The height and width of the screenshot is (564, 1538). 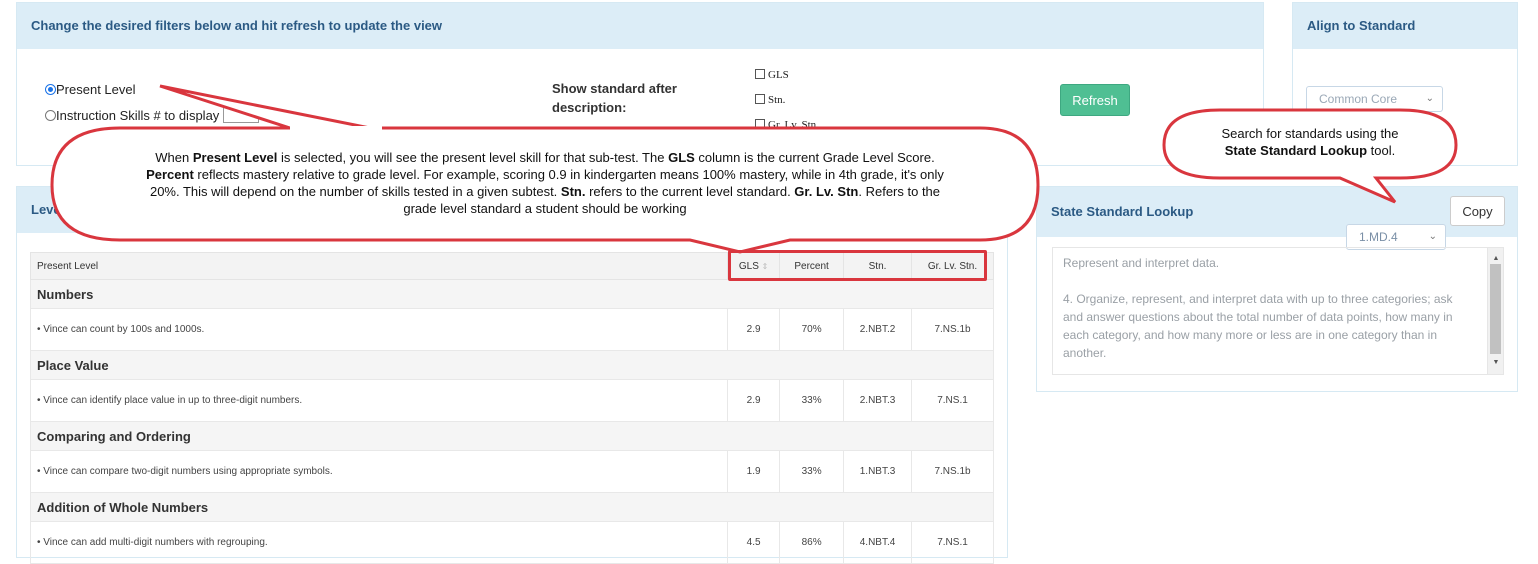 I want to click on category-label: Addition of Whole Numbers, so click(x=512, y=507).